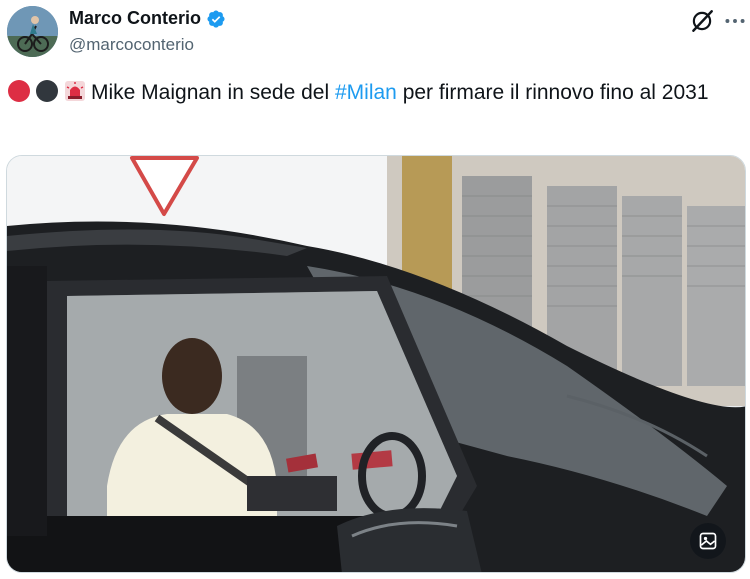  Describe the element at coordinates (135, 18) in the screenshot. I see `author-display-name: Marco Conterio` at that location.